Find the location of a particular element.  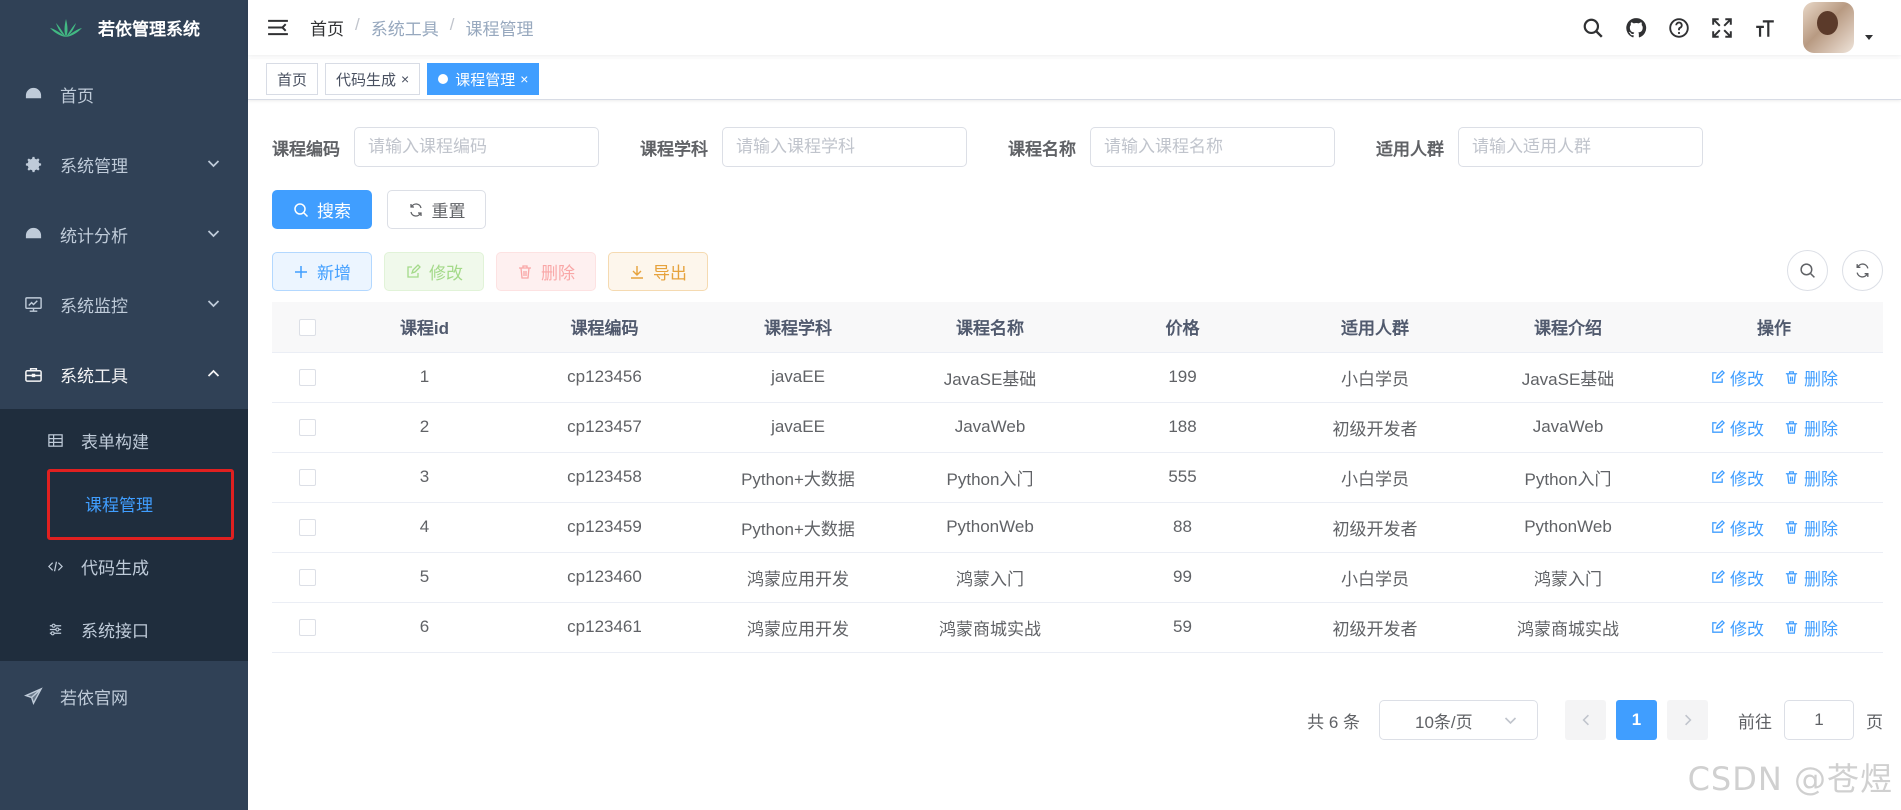

row-delete-label: 删除 is located at coordinates (1821, 529).